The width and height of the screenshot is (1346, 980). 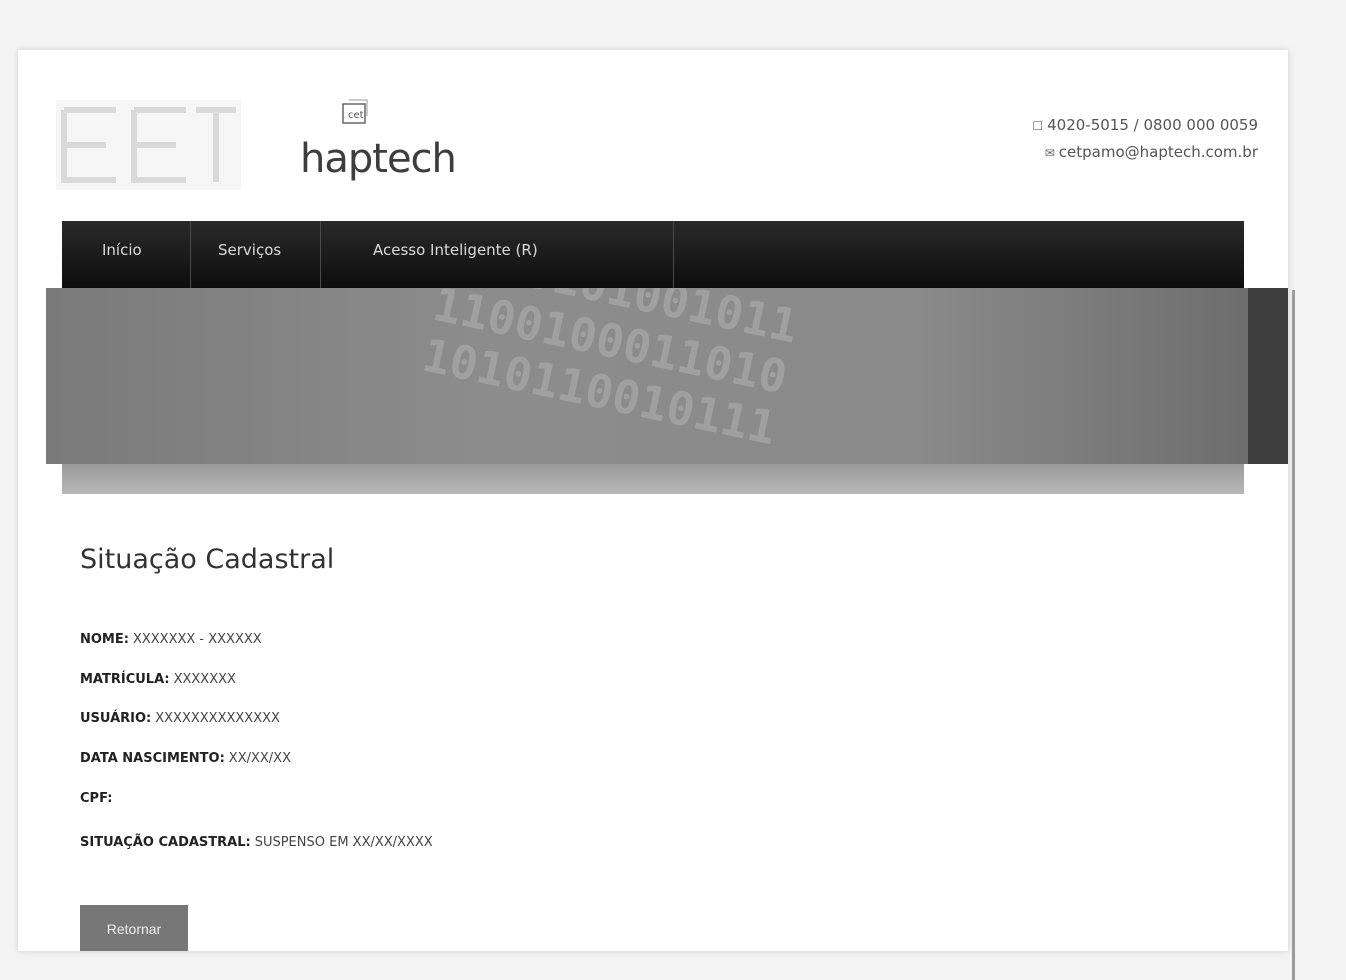 What do you see at coordinates (126, 255) in the screenshot?
I see `nav-item-inicio: Início` at bounding box center [126, 255].